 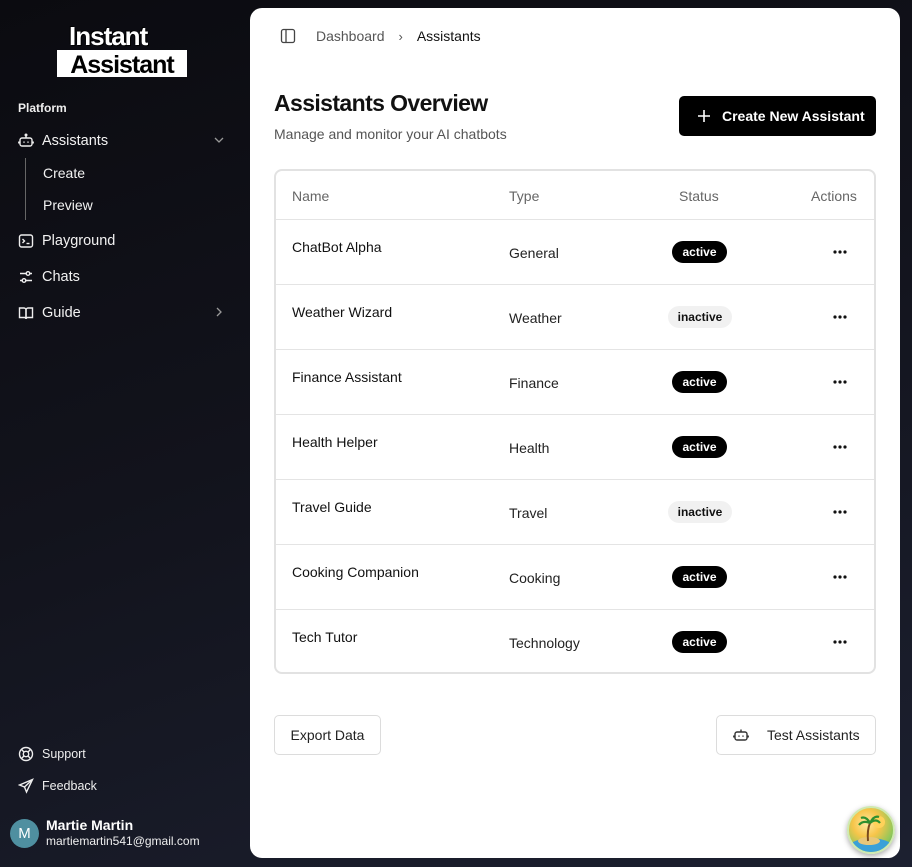 What do you see at coordinates (575, 317) in the screenshot?
I see `table-row: Weather Wizard Weather inactive` at bounding box center [575, 317].